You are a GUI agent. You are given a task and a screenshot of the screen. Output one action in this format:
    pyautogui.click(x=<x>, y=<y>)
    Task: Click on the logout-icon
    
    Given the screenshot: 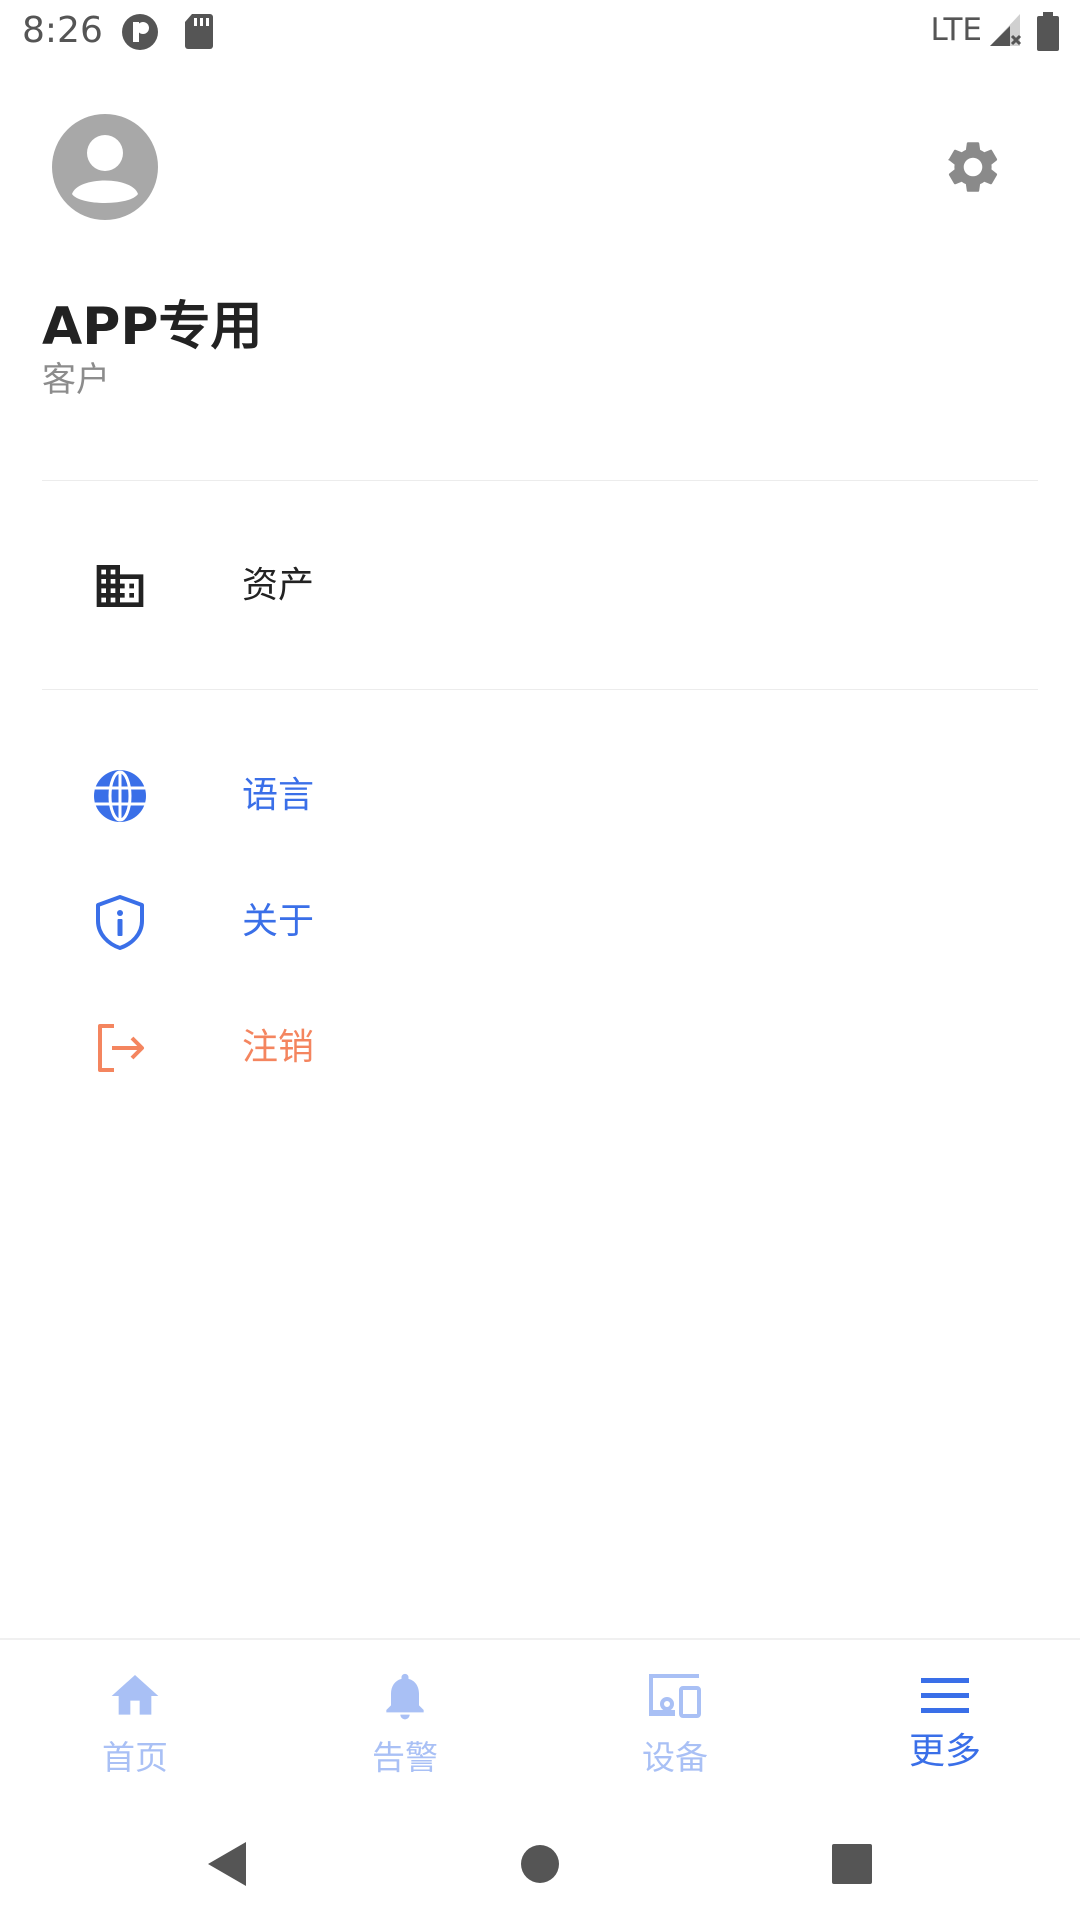 What is the action you would take?
    pyautogui.click(x=121, y=1048)
    